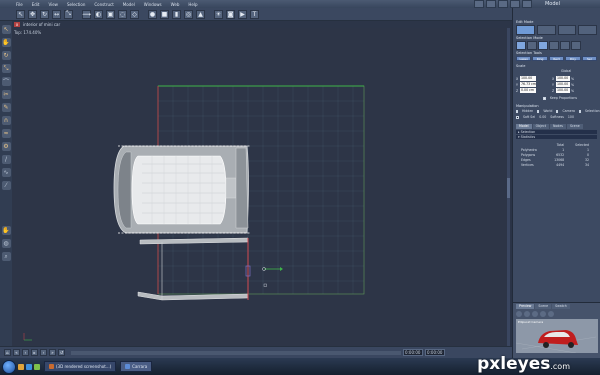 The height and width of the screenshot is (375, 600). I want to click on rotate-icon: ↻, so click(44, 14).